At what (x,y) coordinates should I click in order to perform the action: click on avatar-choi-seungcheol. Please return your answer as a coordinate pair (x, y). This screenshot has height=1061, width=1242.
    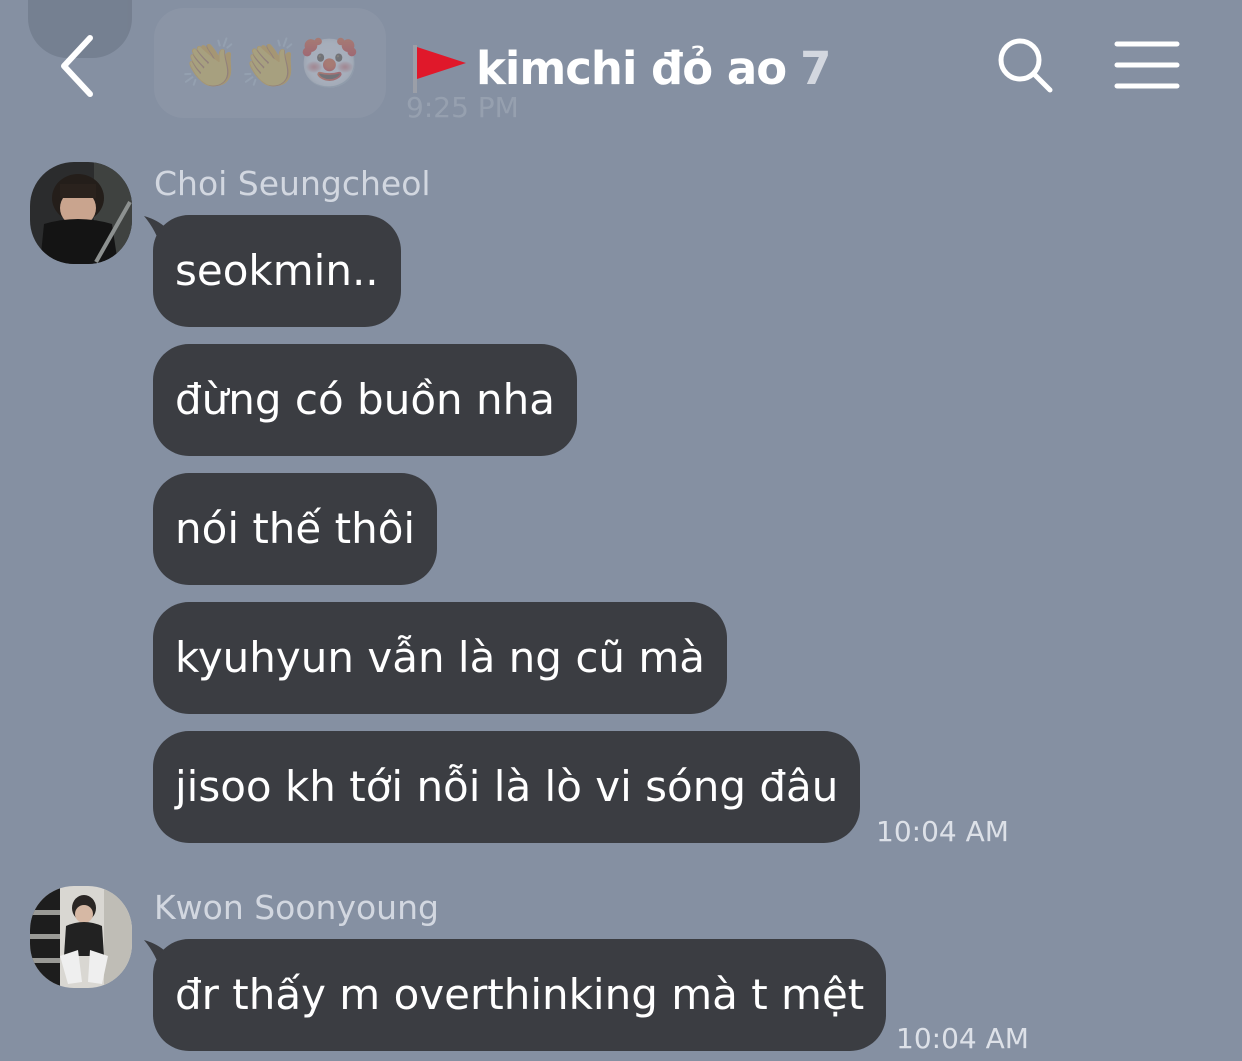
    Looking at the image, I should click on (81, 213).